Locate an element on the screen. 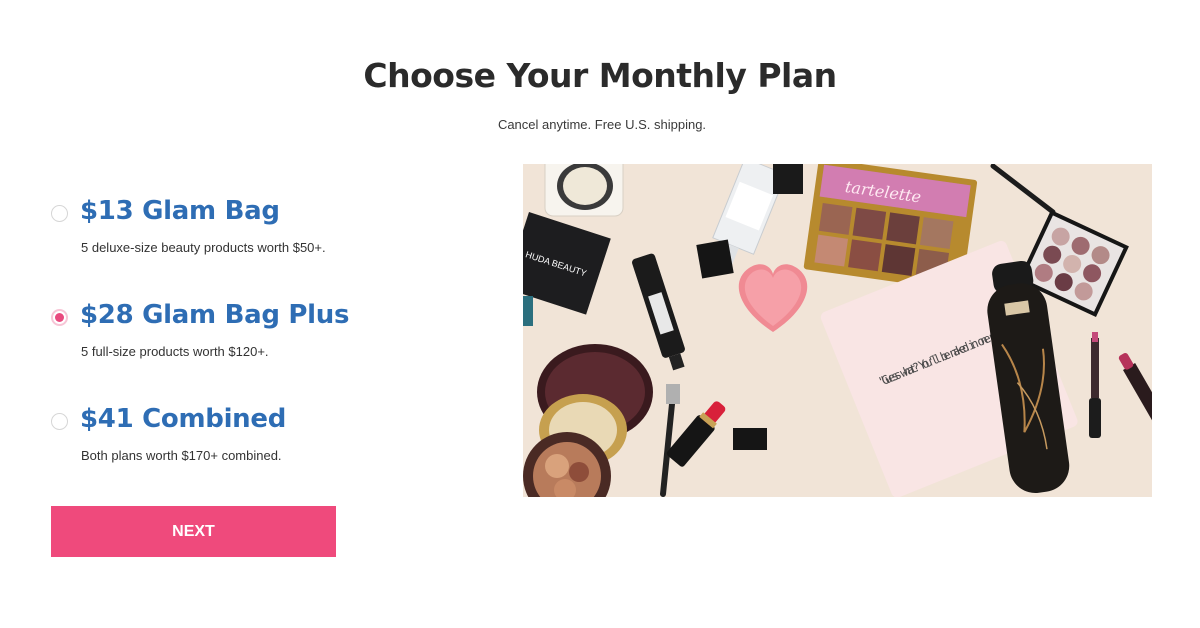 This screenshot has height=628, width=1200. plan-radio-glam-bag-plus is located at coordinates (59, 317).